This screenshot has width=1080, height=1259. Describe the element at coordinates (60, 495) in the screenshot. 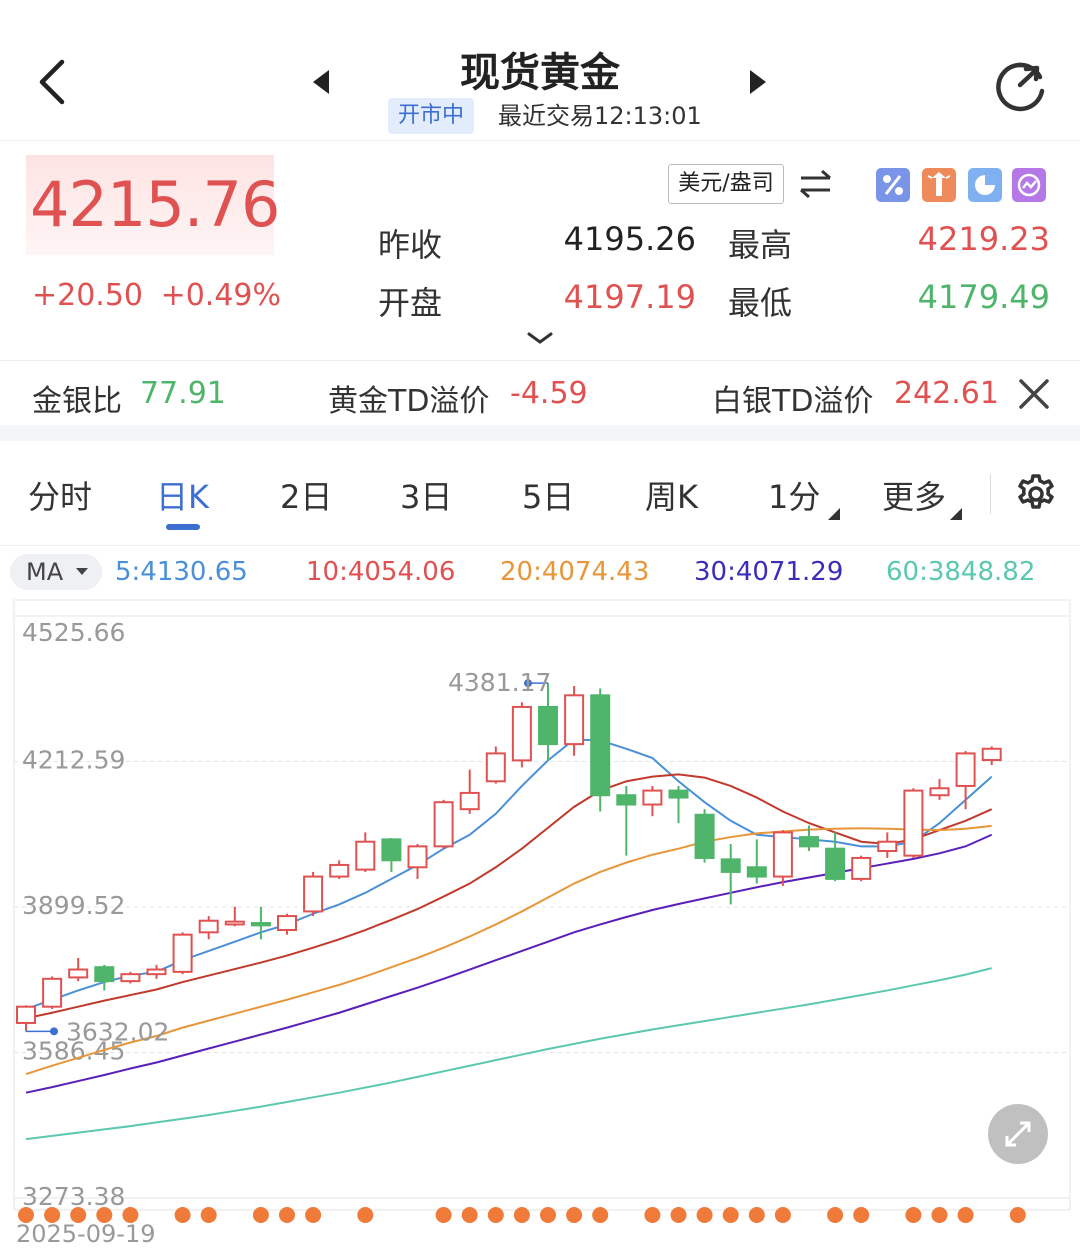

I see `tab-intraday: 分时` at that location.